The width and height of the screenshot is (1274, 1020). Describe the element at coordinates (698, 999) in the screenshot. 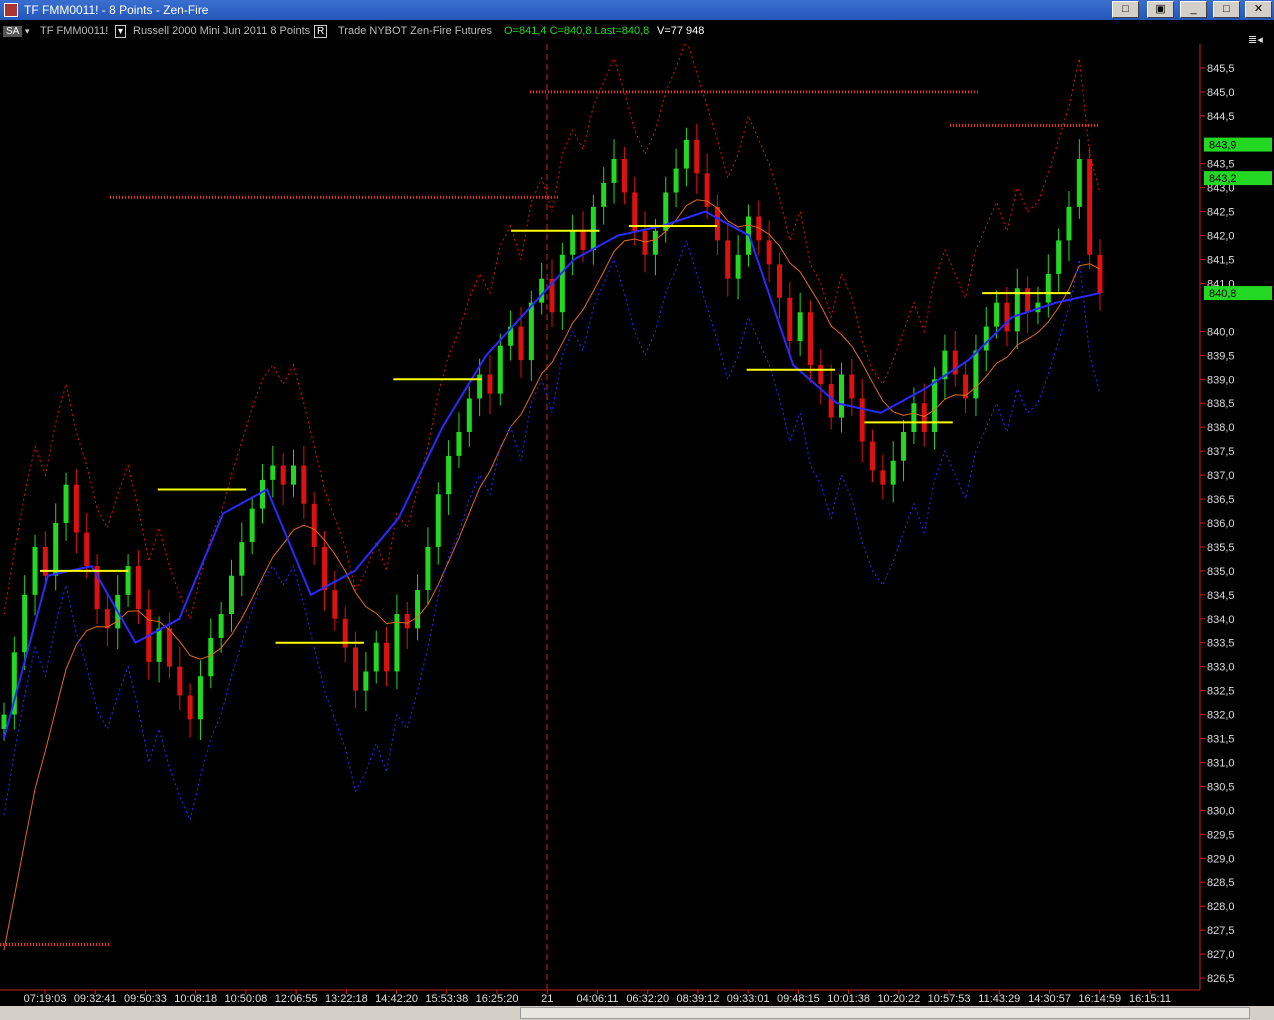

I see `time-tick-label: 08:39:12` at that location.